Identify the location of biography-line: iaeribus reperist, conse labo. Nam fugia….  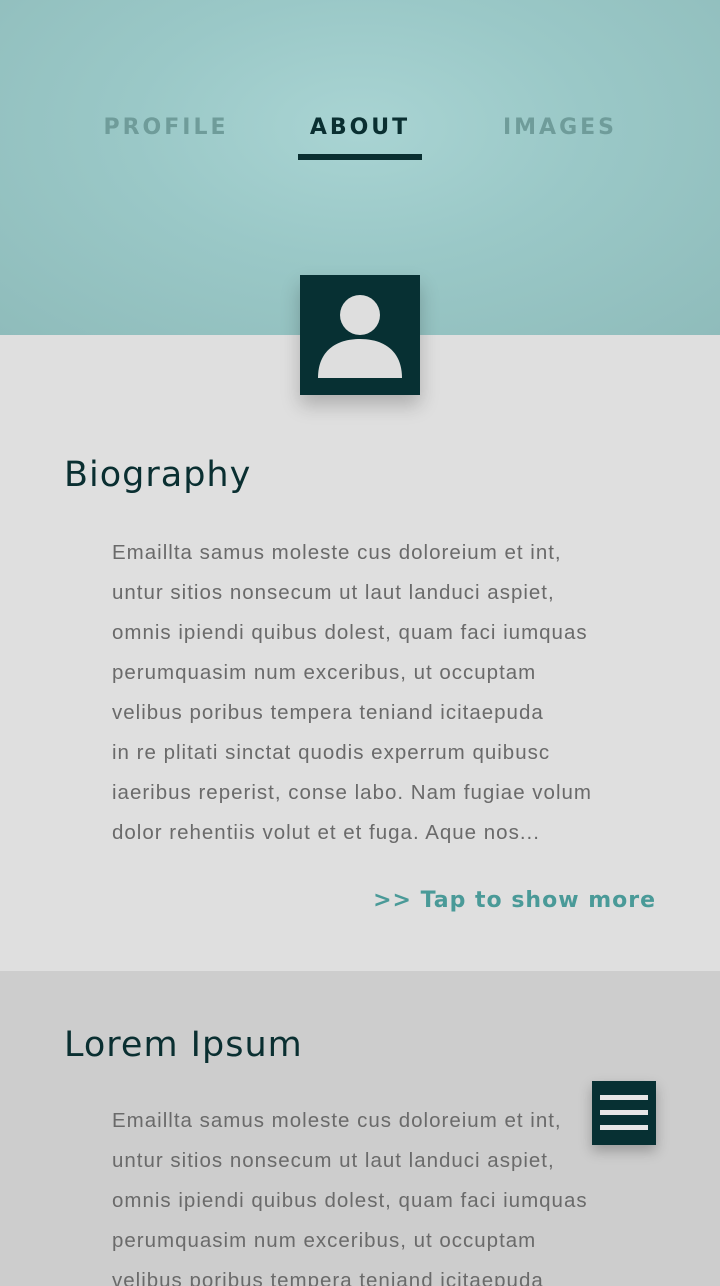
(352, 792).